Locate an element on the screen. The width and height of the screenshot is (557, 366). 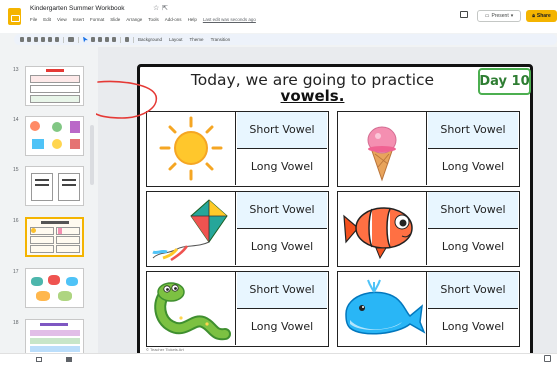
vowel-card-whale: Short Vowel Long Vowel is located at coordinates (428, 309).